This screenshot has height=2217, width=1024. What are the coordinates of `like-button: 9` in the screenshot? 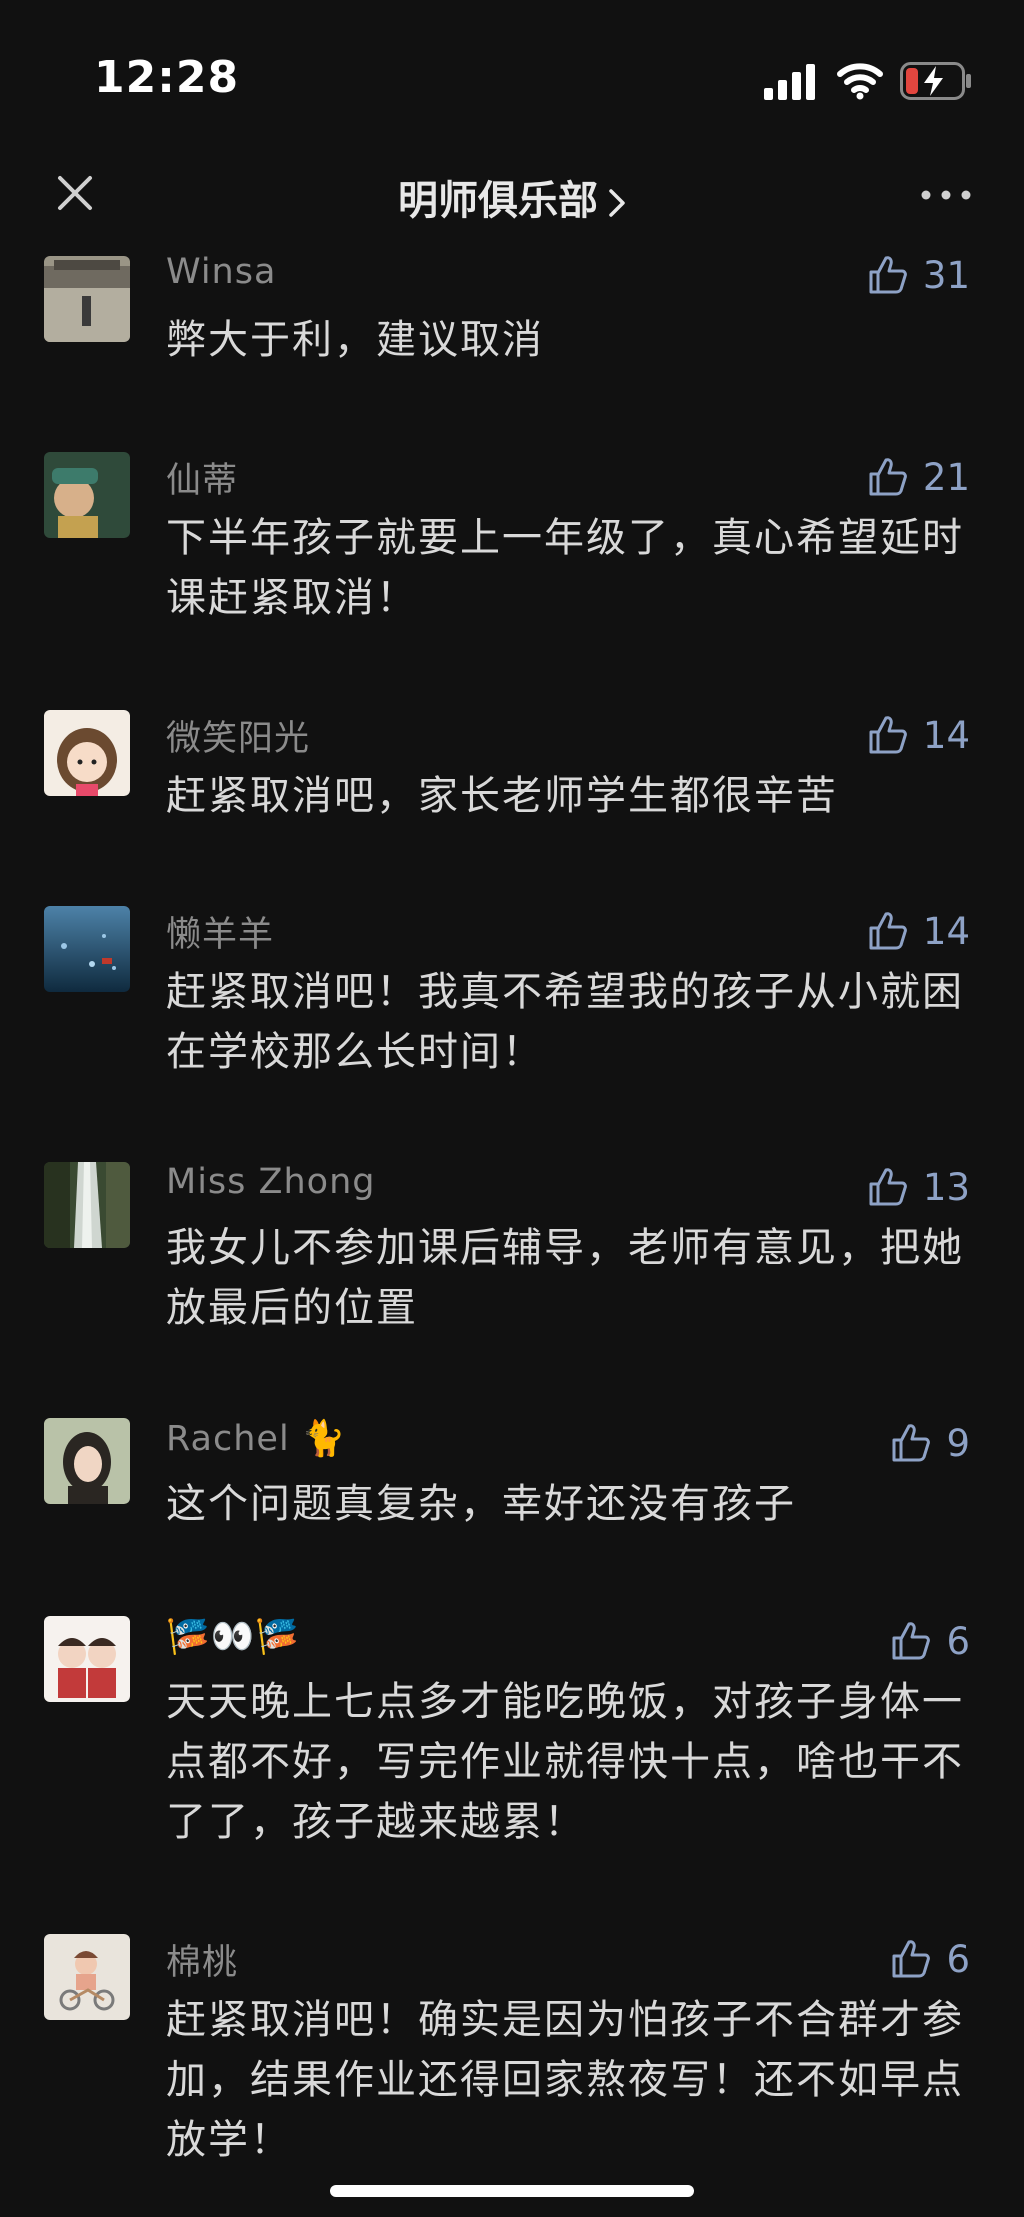 It's located at (930, 1443).